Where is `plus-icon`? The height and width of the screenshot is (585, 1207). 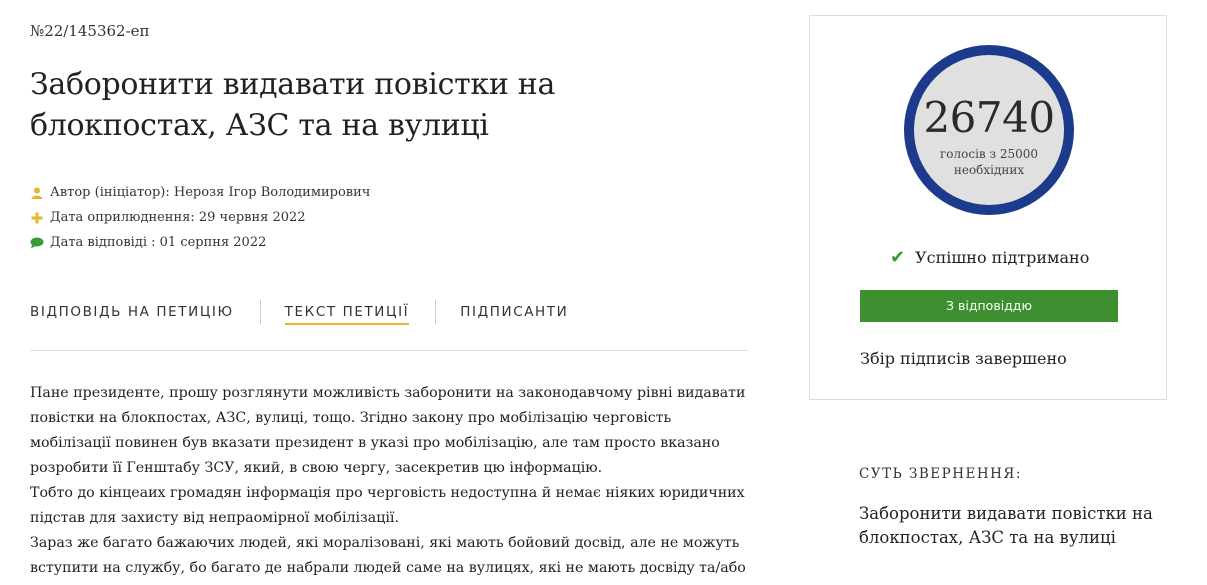
plus-icon is located at coordinates (37, 218).